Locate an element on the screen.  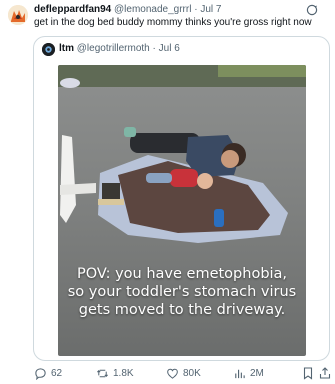
caption-line-2: so your toddler's stomach virus is located at coordinates (182, 292).